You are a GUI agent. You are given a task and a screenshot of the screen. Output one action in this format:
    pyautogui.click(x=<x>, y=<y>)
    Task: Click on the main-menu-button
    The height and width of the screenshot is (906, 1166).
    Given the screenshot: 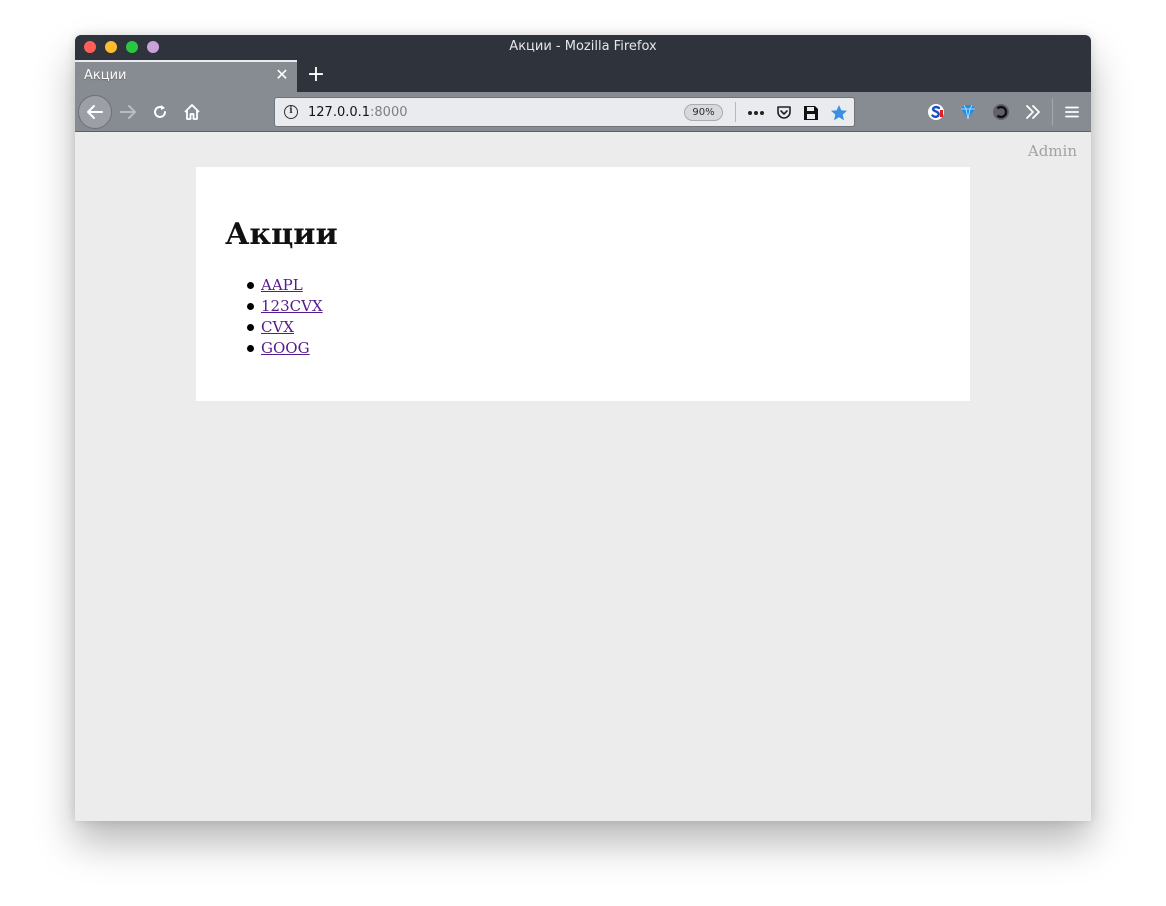 What is the action you would take?
    pyautogui.click(x=1072, y=112)
    